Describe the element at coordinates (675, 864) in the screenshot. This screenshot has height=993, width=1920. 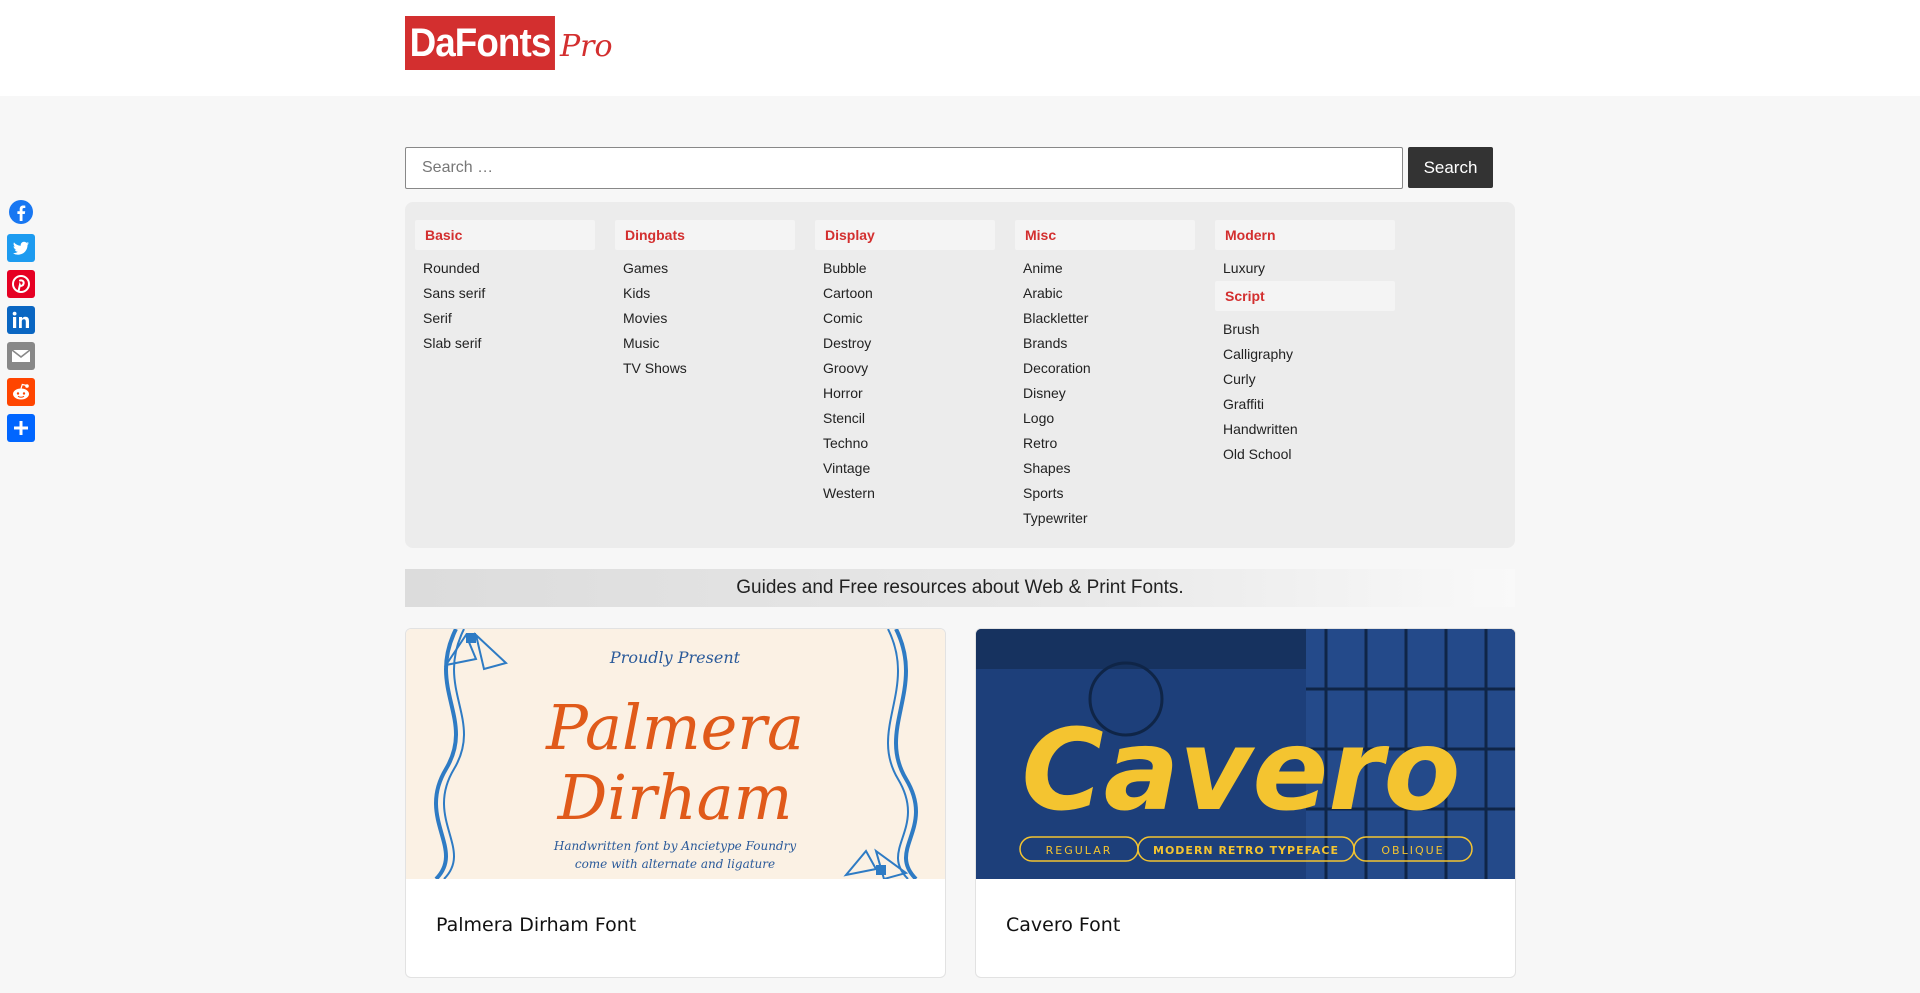
I see `preview-text-sub2: come with alternate and ligature` at that location.